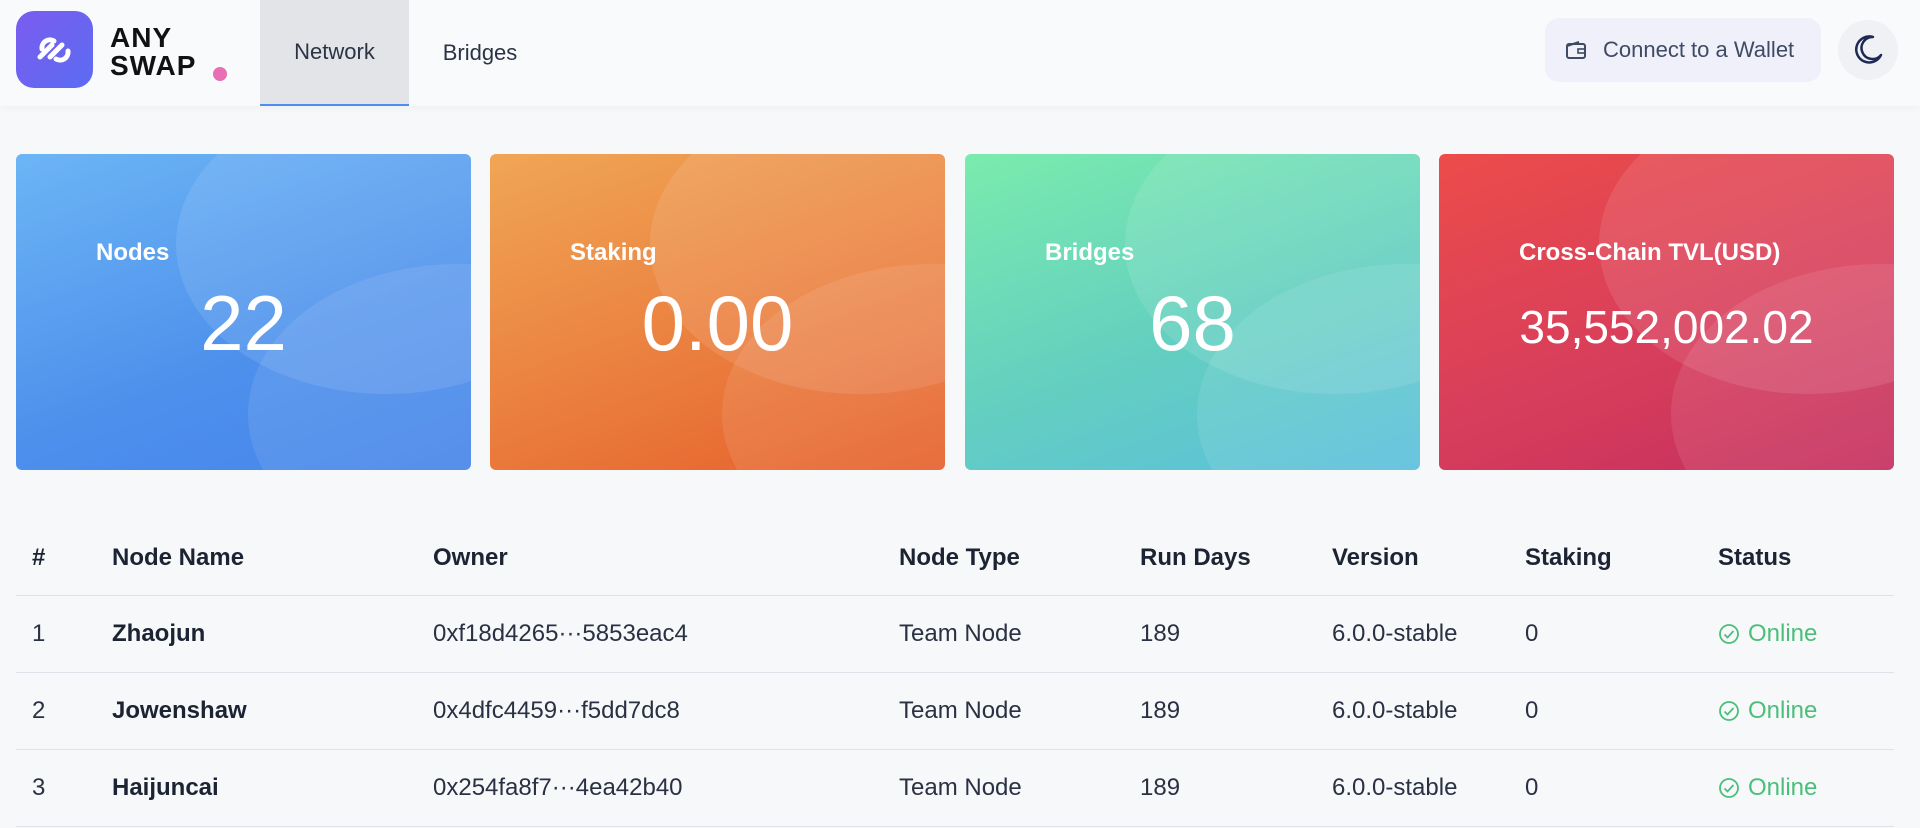  I want to click on brand-line-1: ANY, so click(141, 37).